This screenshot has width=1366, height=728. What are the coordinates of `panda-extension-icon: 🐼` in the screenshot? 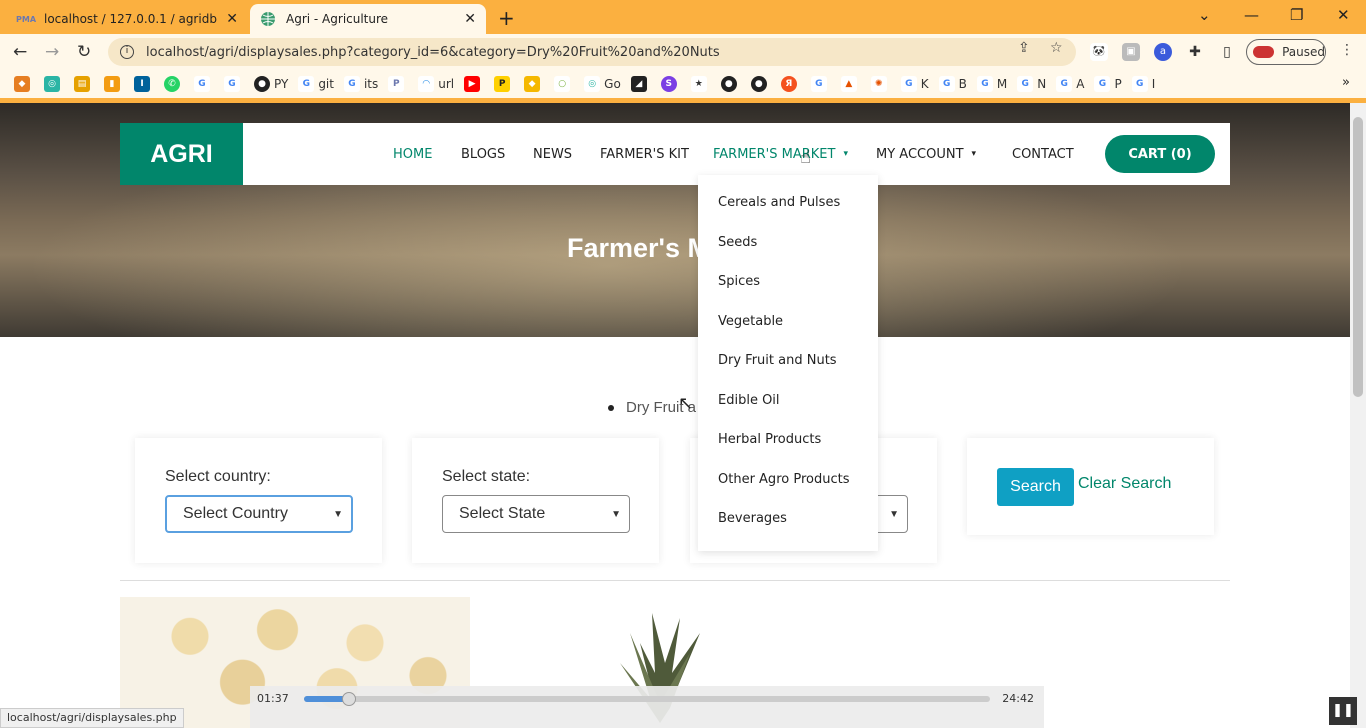 It's located at (1099, 52).